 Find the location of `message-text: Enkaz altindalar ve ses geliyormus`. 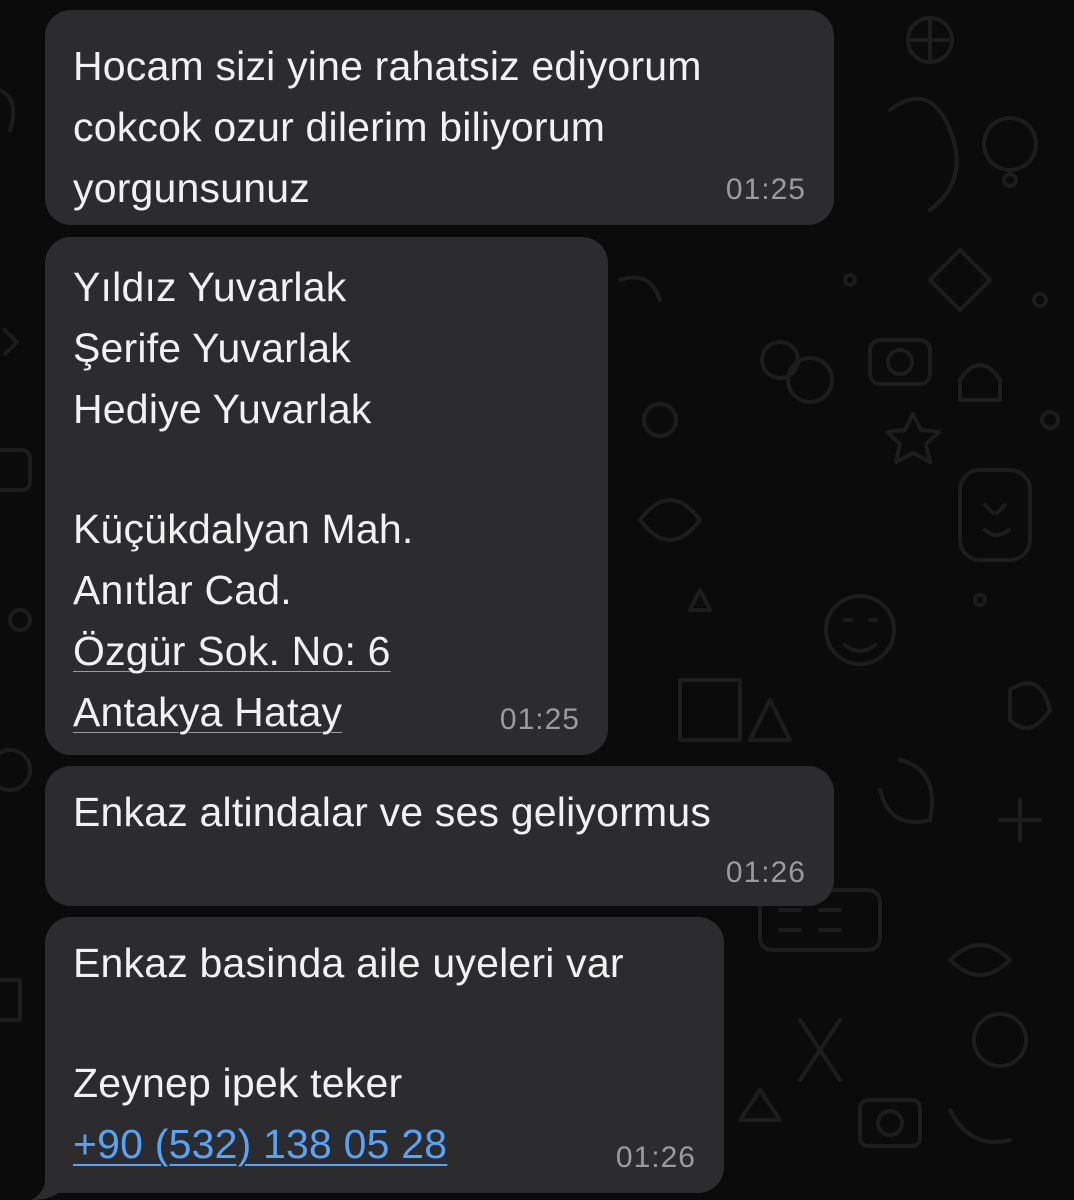

message-text: Enkaz altindalar ve ses geliyormus is located at coordinates (392, 812).